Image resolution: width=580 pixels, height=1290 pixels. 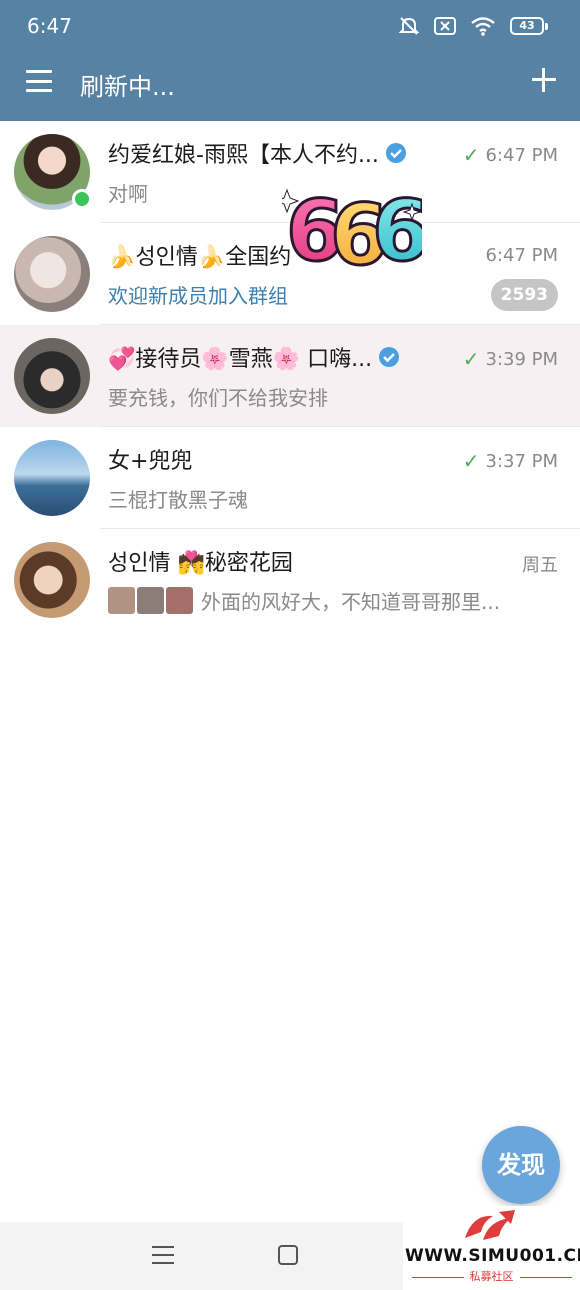 What do you see at coordinates (198, 296) in the screenshot?
I see `chat-last-message: 欢迎新成员加入群组` at bounding box center [198, 296].